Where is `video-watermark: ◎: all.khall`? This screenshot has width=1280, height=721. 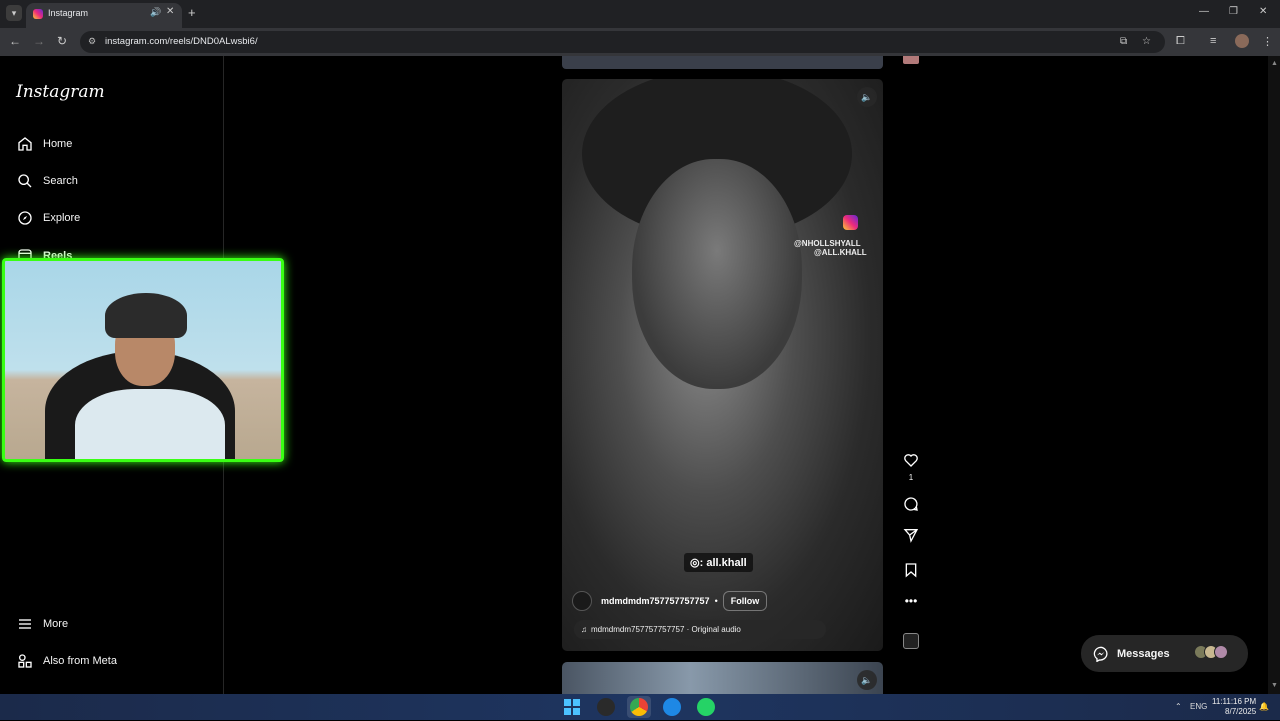 video-watermark: ◎: all.khall is located at coordinates (718, 562).